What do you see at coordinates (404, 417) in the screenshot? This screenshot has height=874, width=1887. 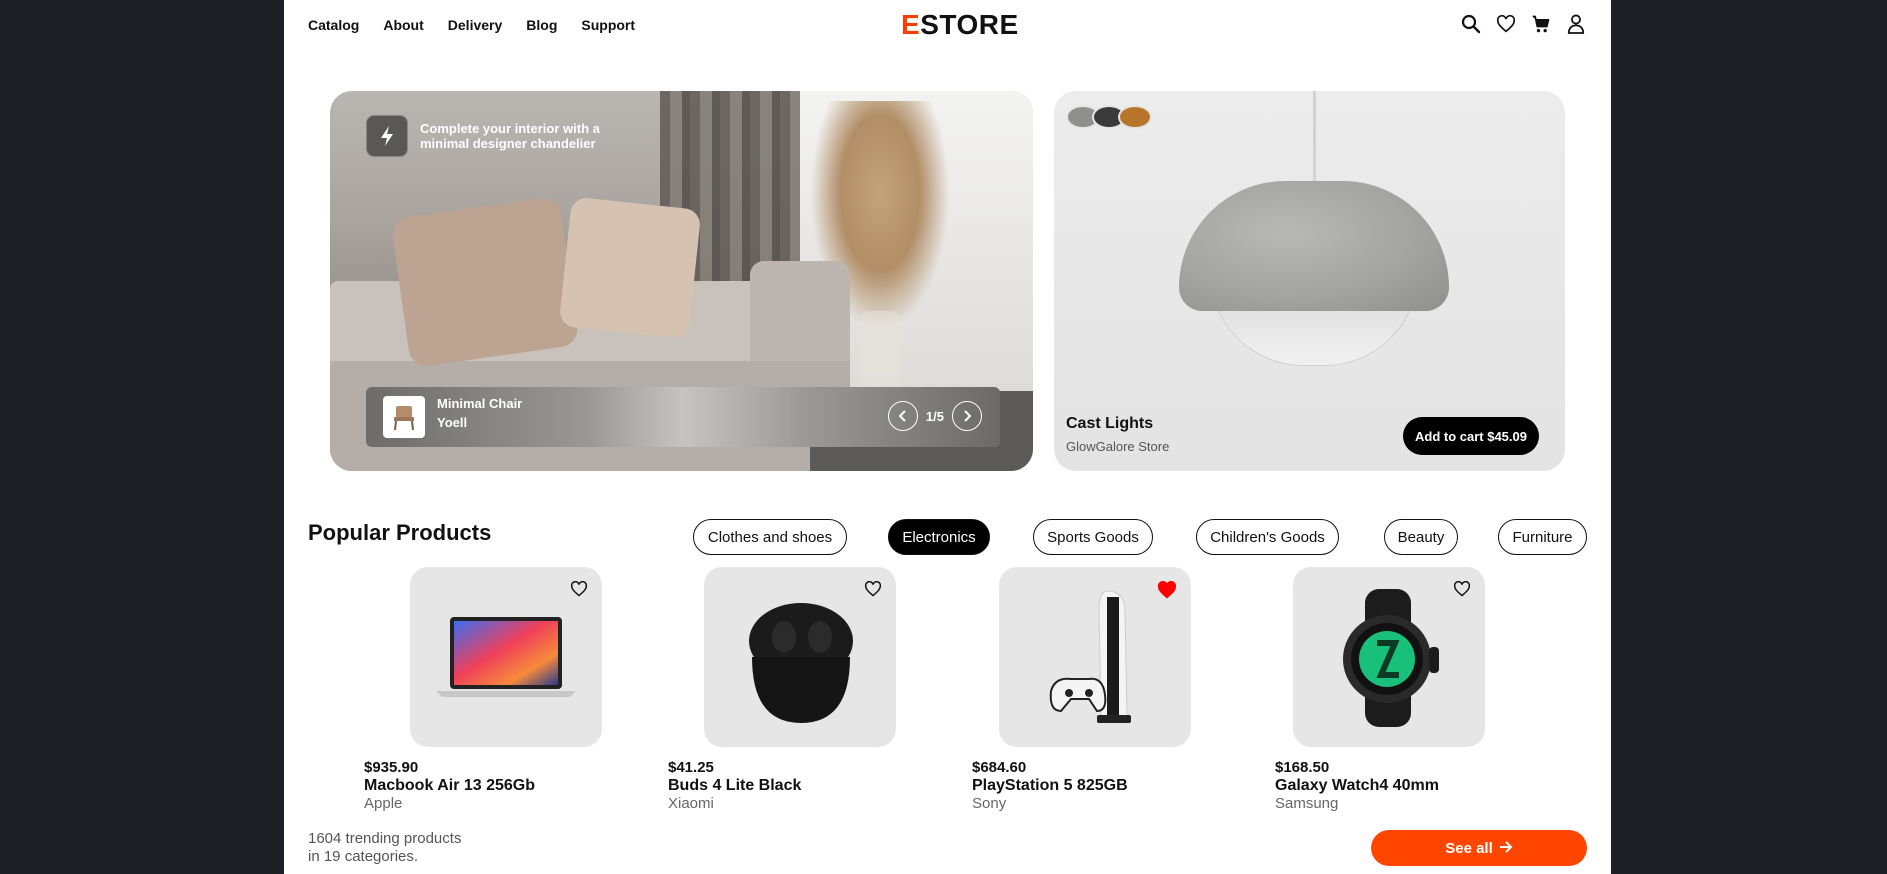 I see `chair-thumbnail` at bounding box center [404, 417].